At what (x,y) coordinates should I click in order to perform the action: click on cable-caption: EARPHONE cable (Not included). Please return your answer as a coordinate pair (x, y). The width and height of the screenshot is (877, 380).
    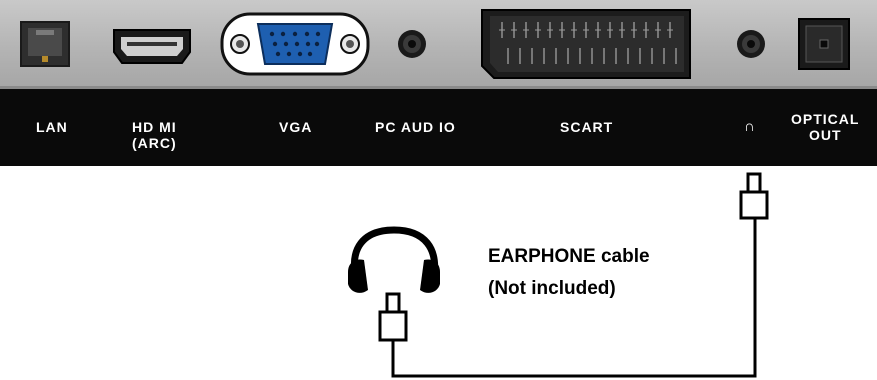
    Looking at the image, I should click on (569, 273).